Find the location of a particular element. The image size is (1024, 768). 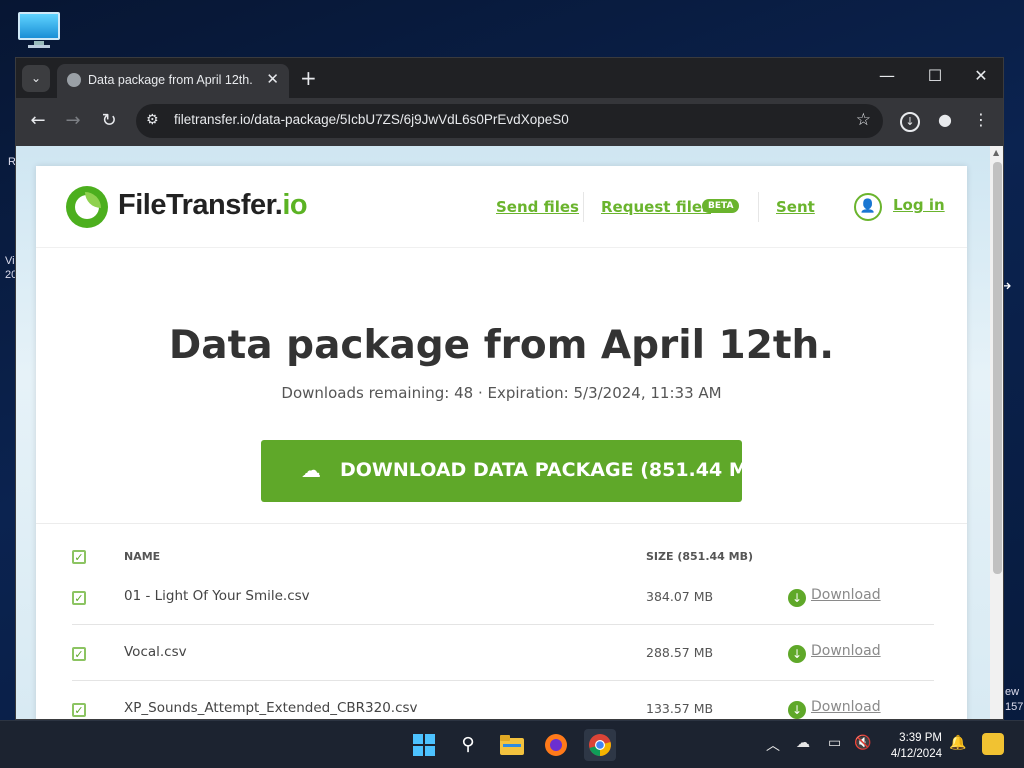

globe-icon is located at coordinates (74, 80).